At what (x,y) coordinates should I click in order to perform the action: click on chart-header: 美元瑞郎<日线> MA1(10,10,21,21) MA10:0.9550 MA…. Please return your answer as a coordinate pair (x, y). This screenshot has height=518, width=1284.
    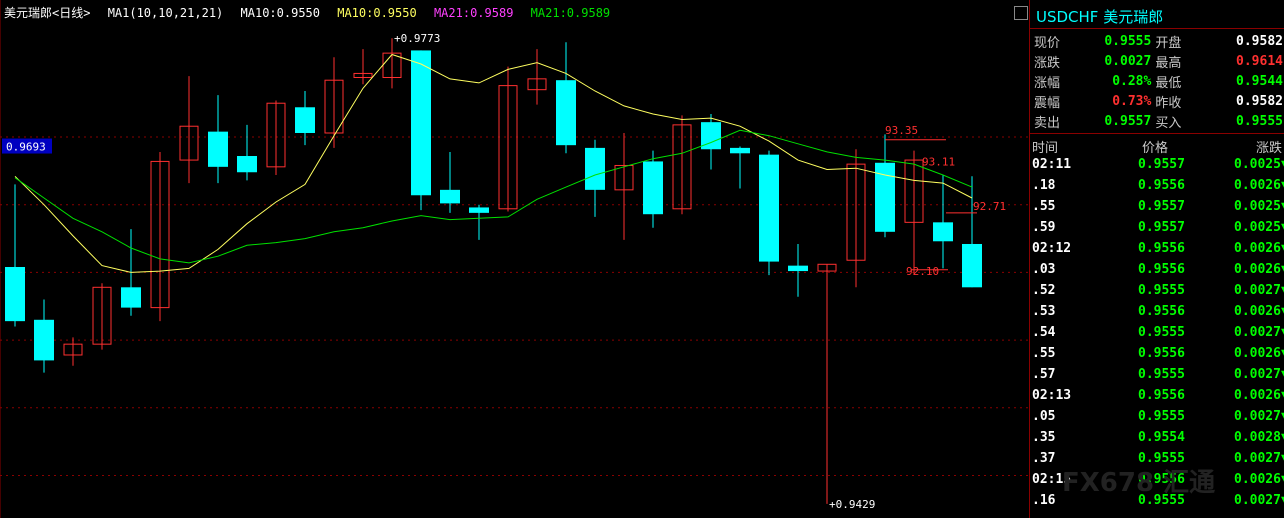
    Looking at the image, I should click on (312, 12).